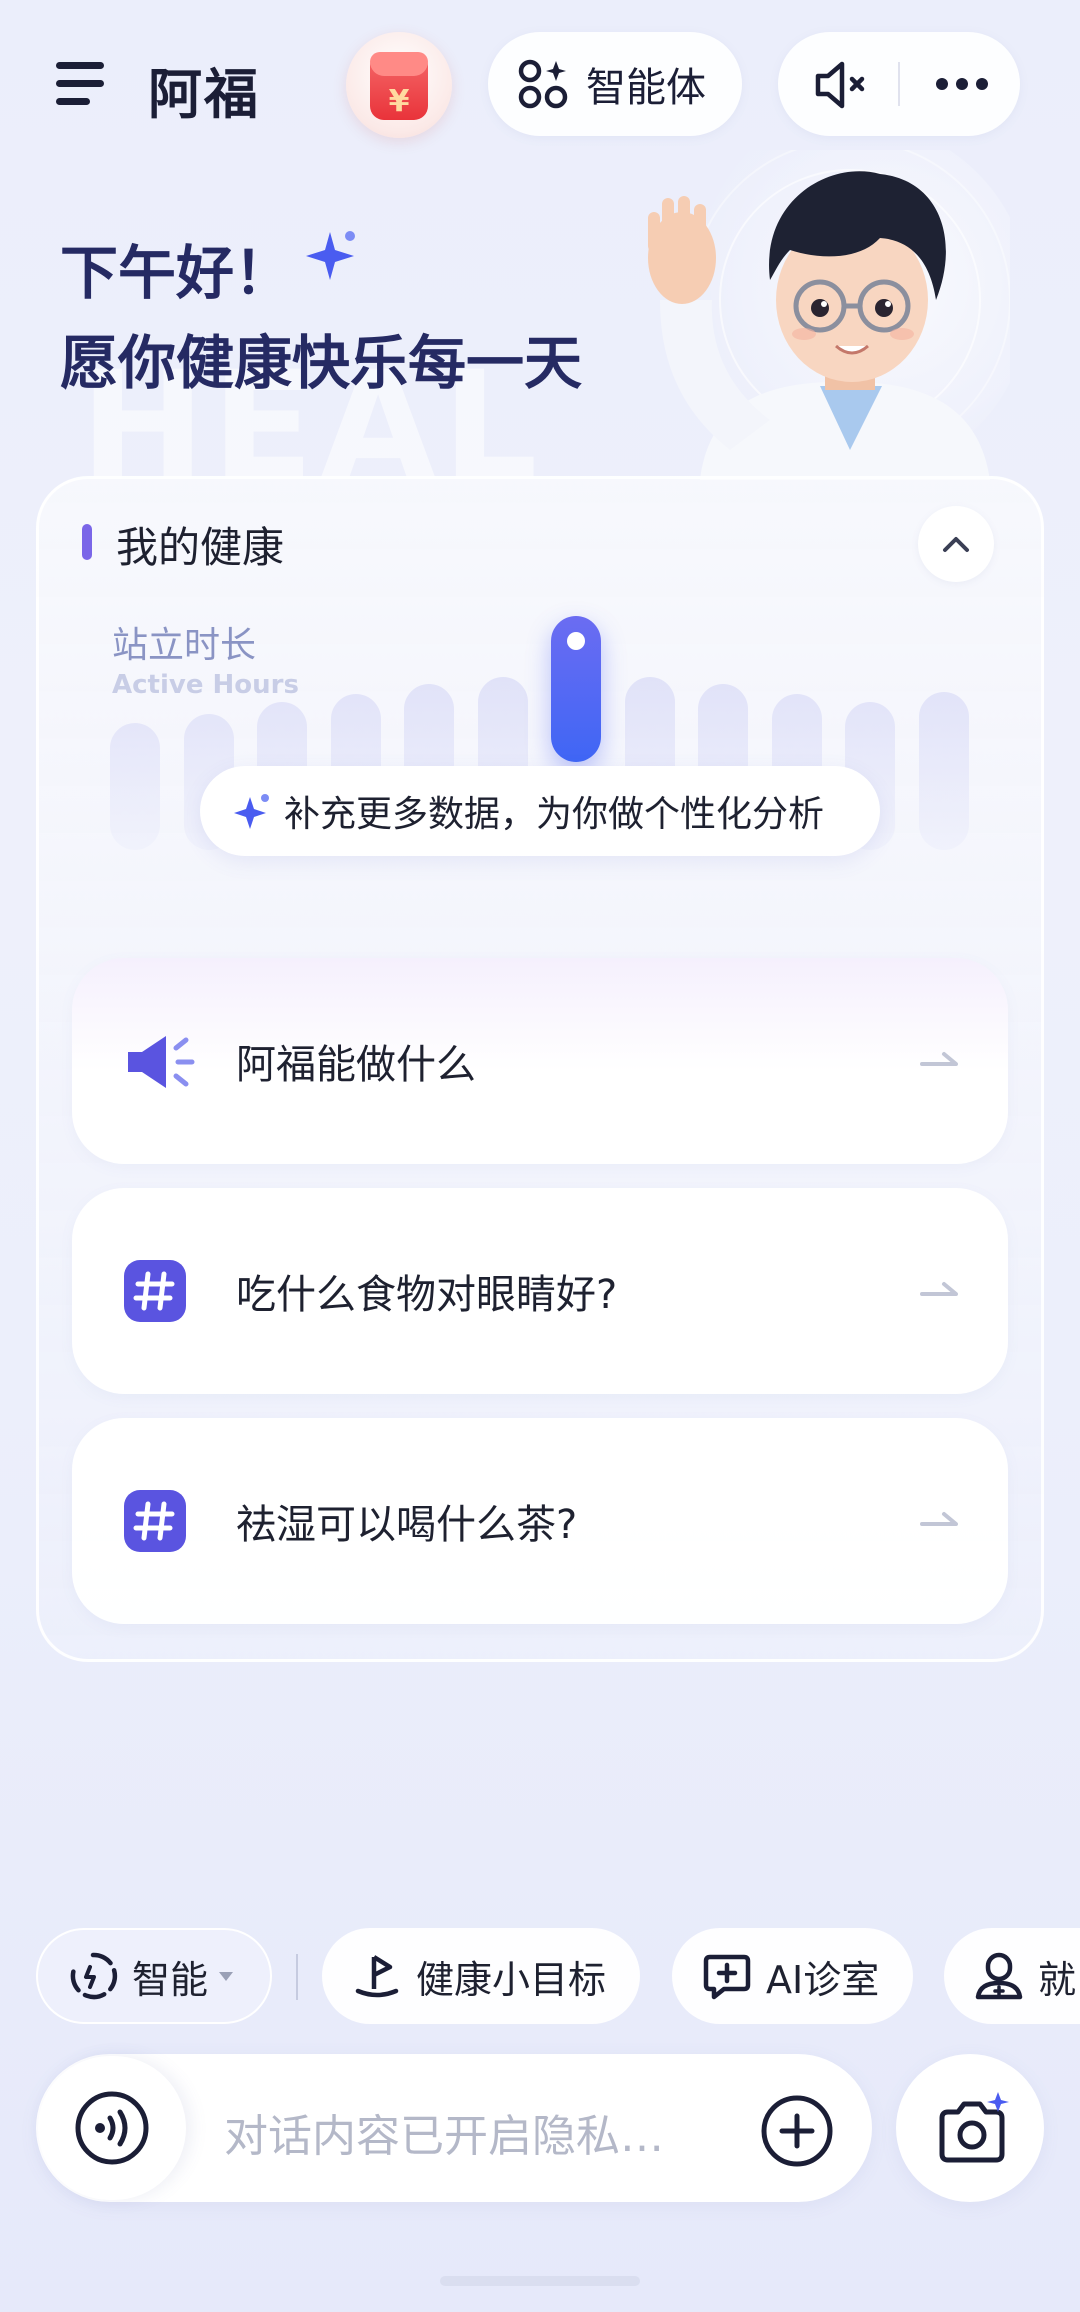 The image size is (1080, 2312). I want to click on chip-ai-clinic: AI诊室, so click(793, 1976).